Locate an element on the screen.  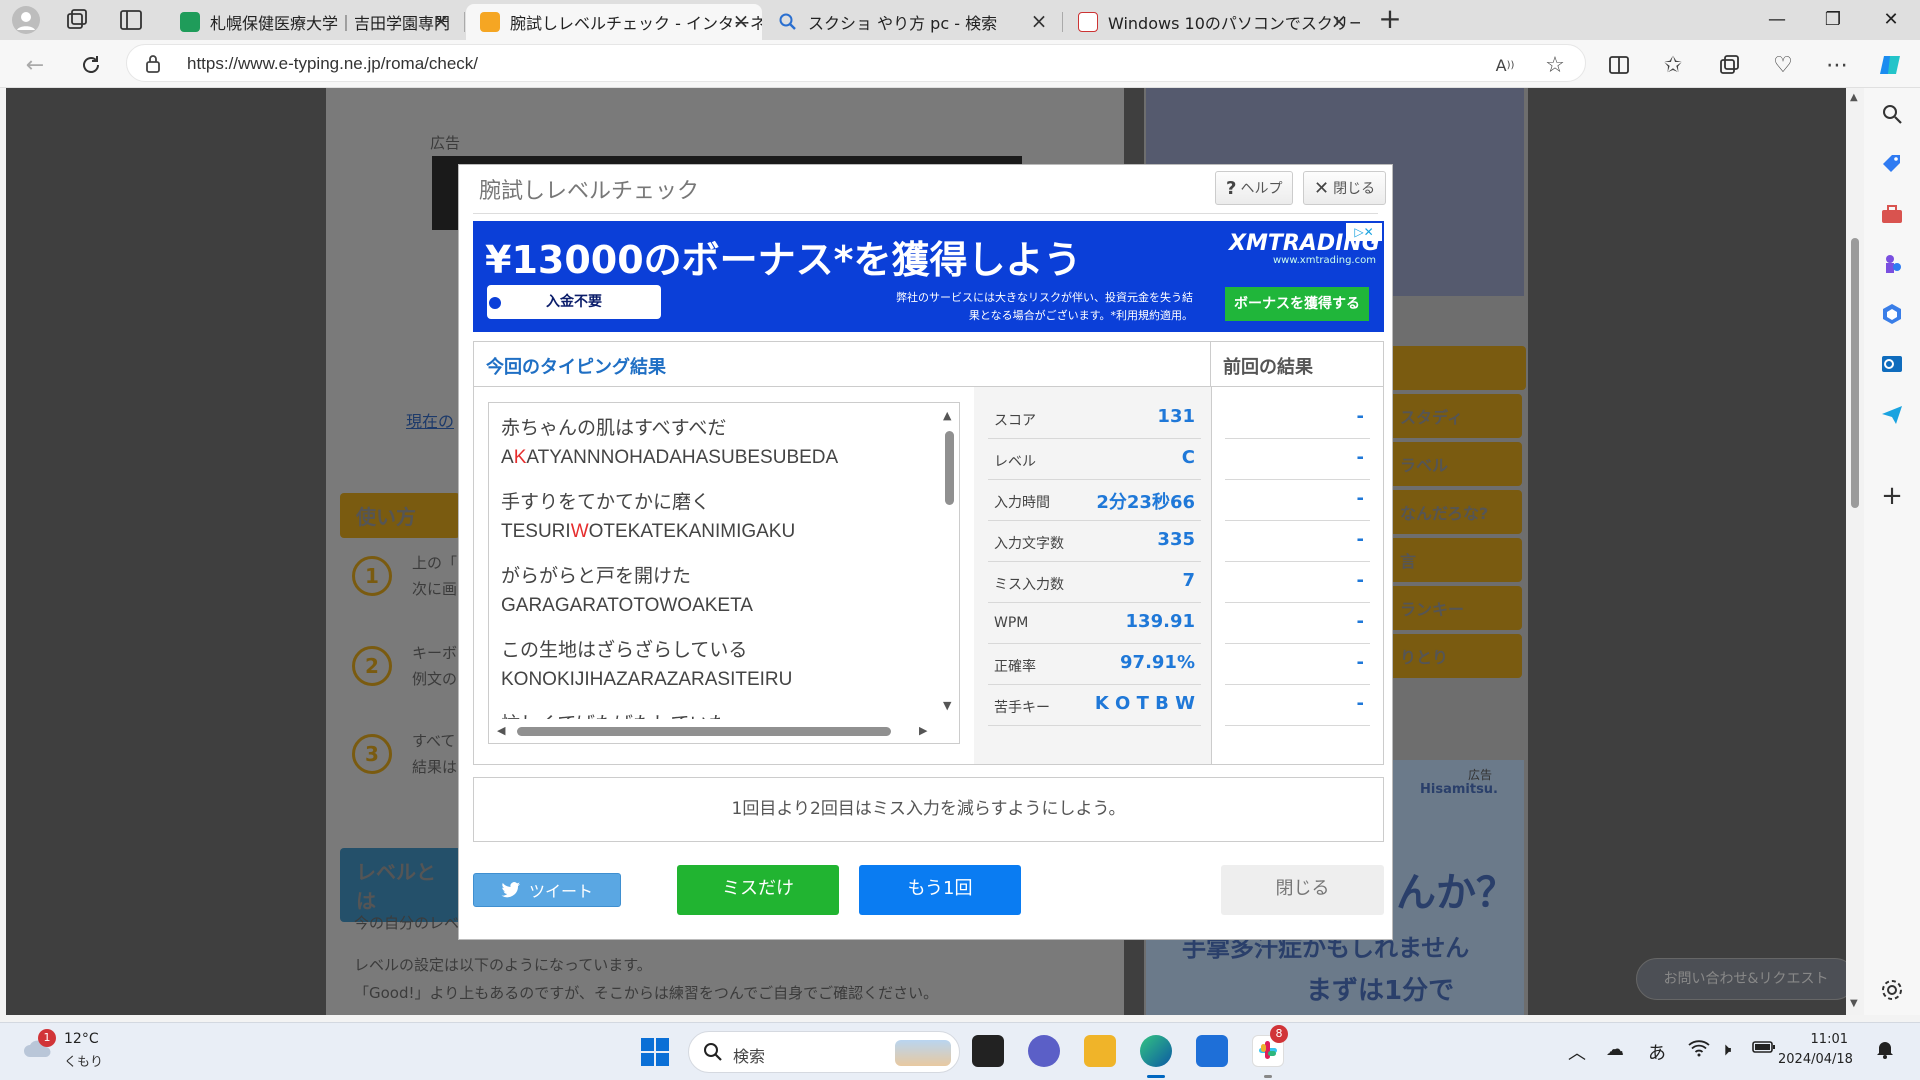
ad-choices-close-icon: ▷✕ is located at coordinates (1364, 232).